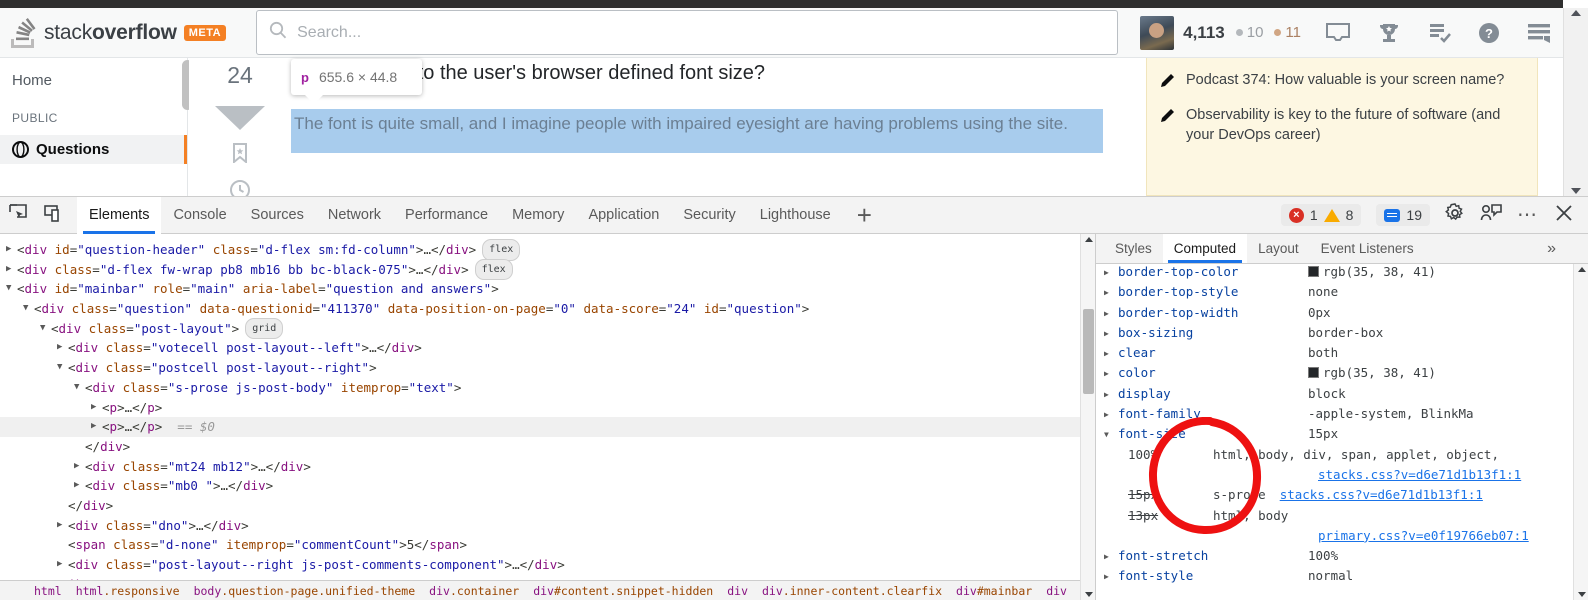 The height and width of the screenshot is (600, 1588). I want to click on dom-node-row: <p>…</p> == $0, so click(547, 427).